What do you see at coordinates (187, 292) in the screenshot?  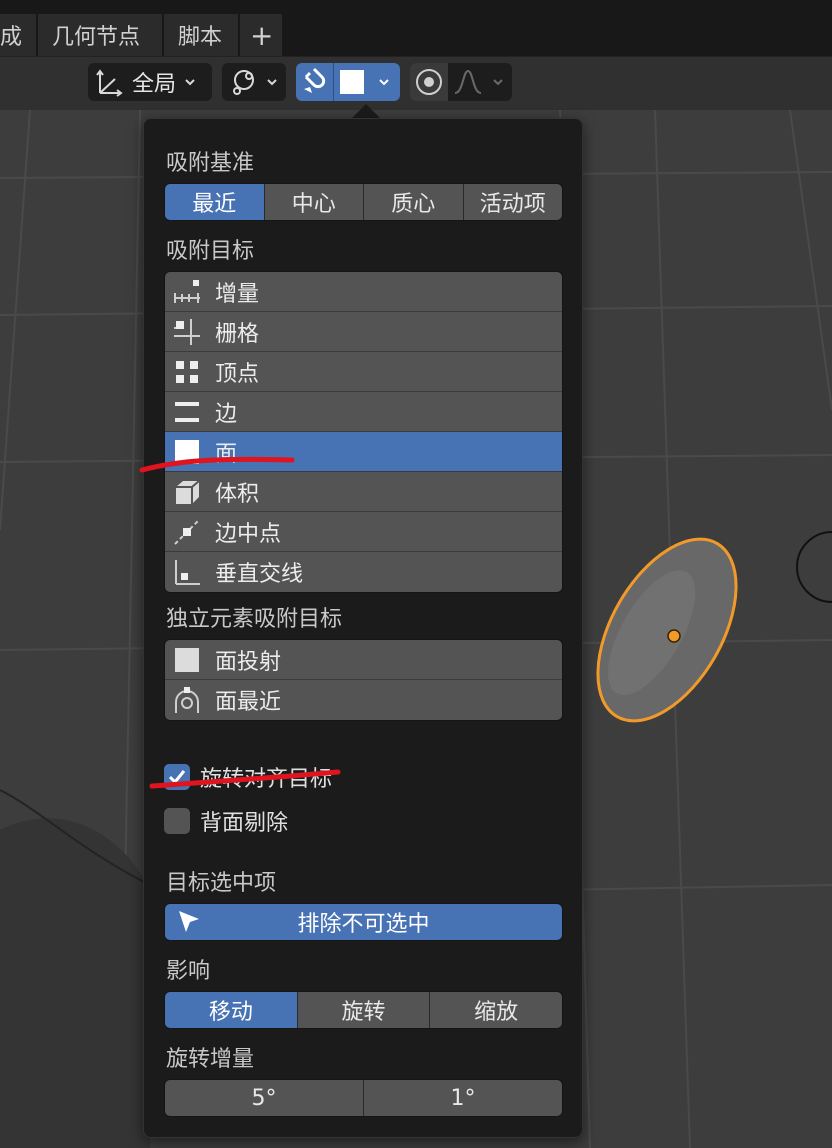 I see `increment-icon` at bounding box center [187, 292].